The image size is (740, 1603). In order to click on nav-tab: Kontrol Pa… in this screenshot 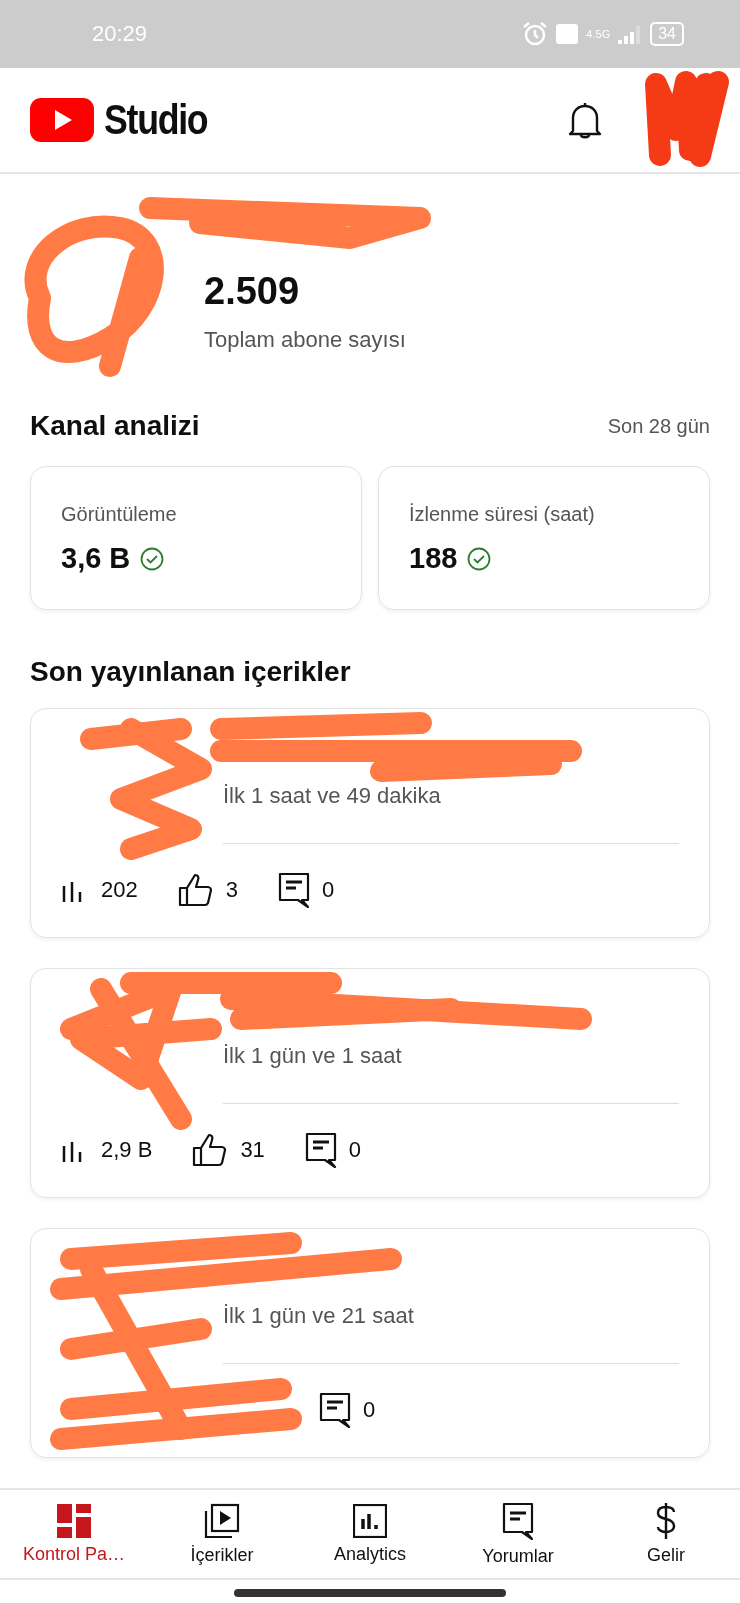, I will do `click(74, 1534)`.